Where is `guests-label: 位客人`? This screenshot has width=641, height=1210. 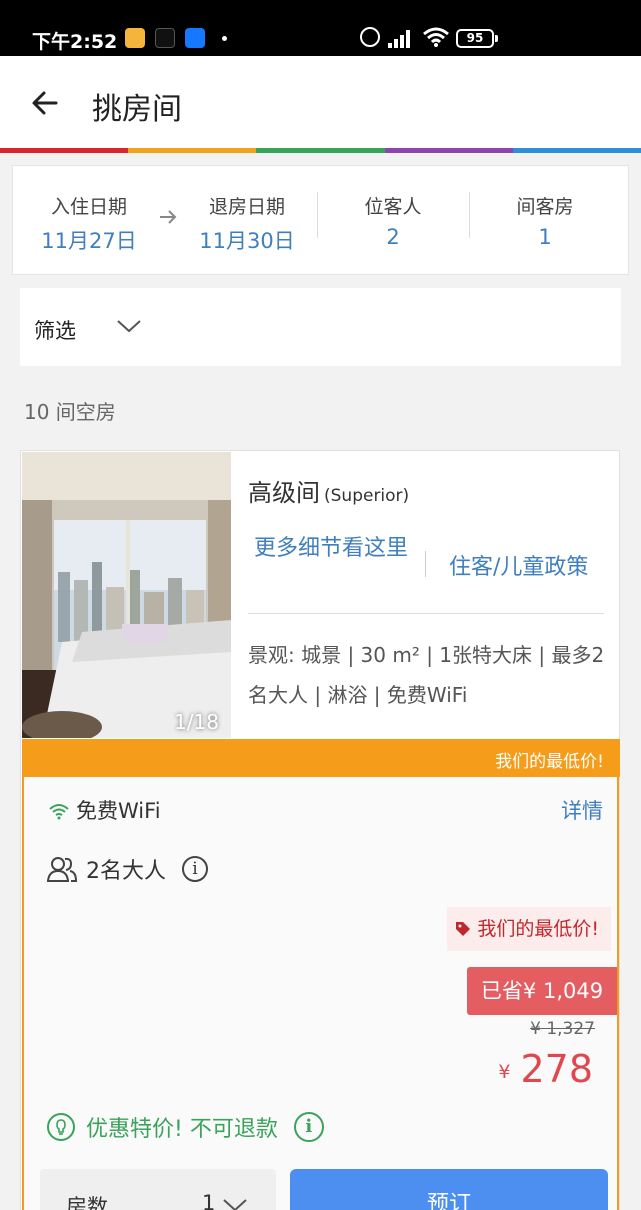 guests-label: 位客人 is located at coordinates (393, 207).